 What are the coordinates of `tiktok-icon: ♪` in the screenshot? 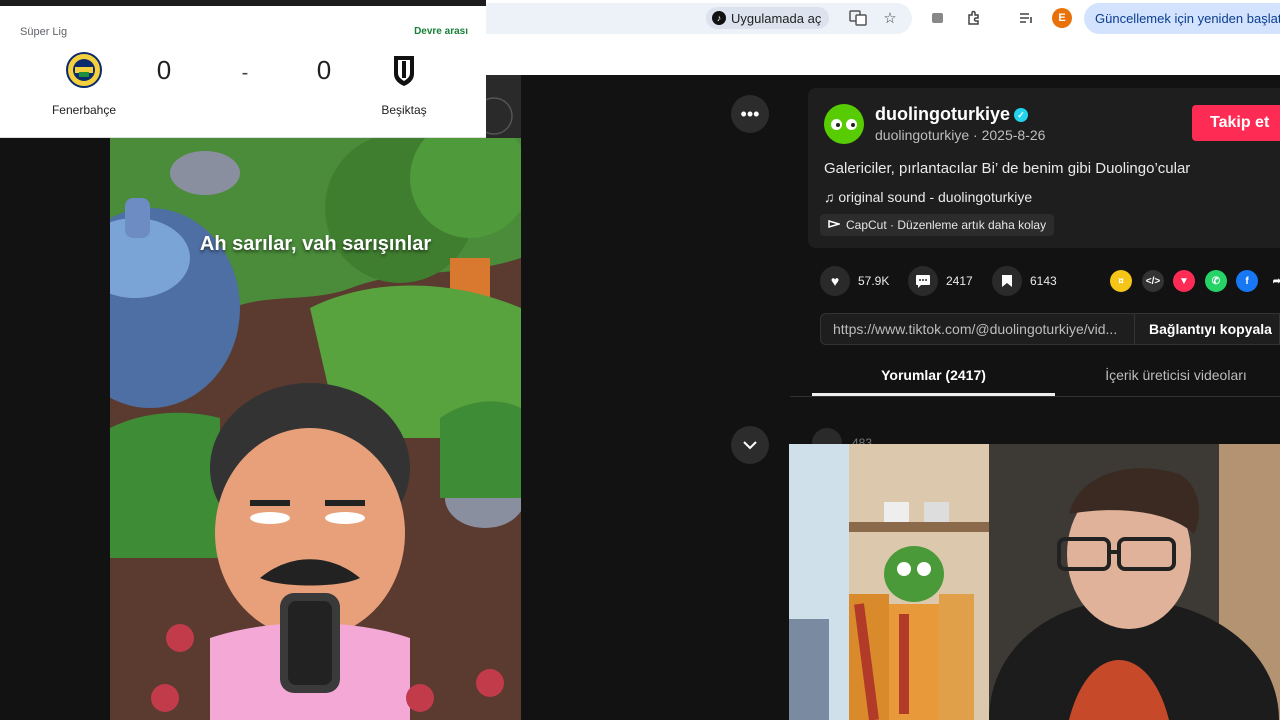 It's located at (719, 18).